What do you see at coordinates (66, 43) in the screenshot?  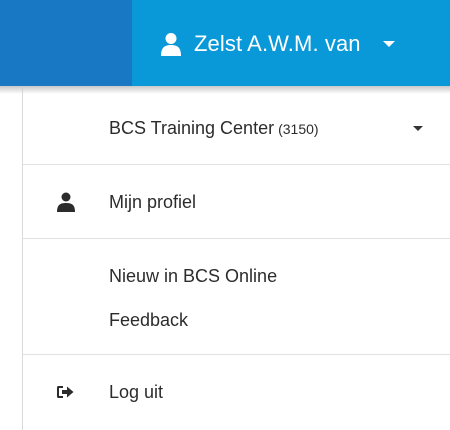 I see `top-bar-left-block` at bounding box center [66, 43].